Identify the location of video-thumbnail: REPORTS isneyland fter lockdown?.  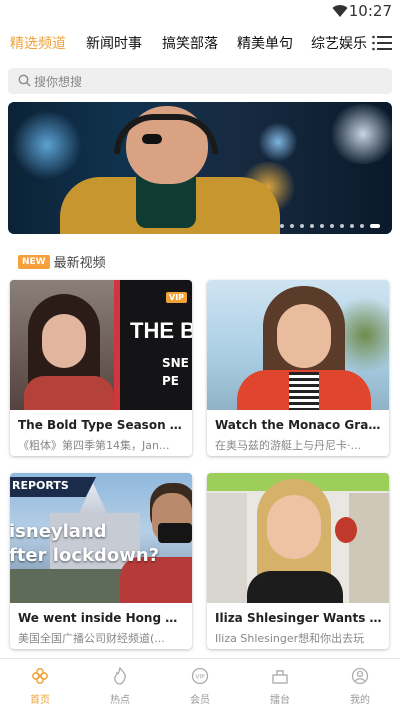
(101, 538).